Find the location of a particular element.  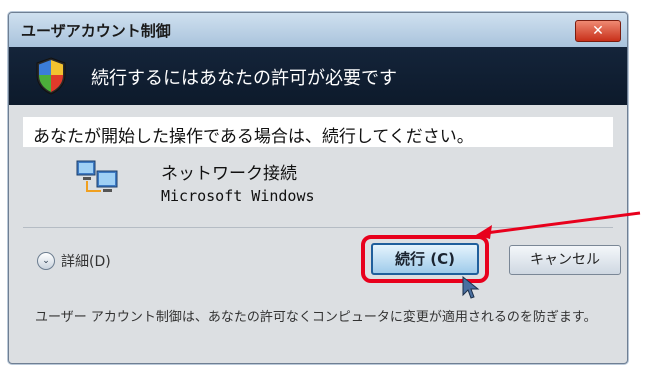

details-label: 詳細(D) is located at coordinates (86, 261).